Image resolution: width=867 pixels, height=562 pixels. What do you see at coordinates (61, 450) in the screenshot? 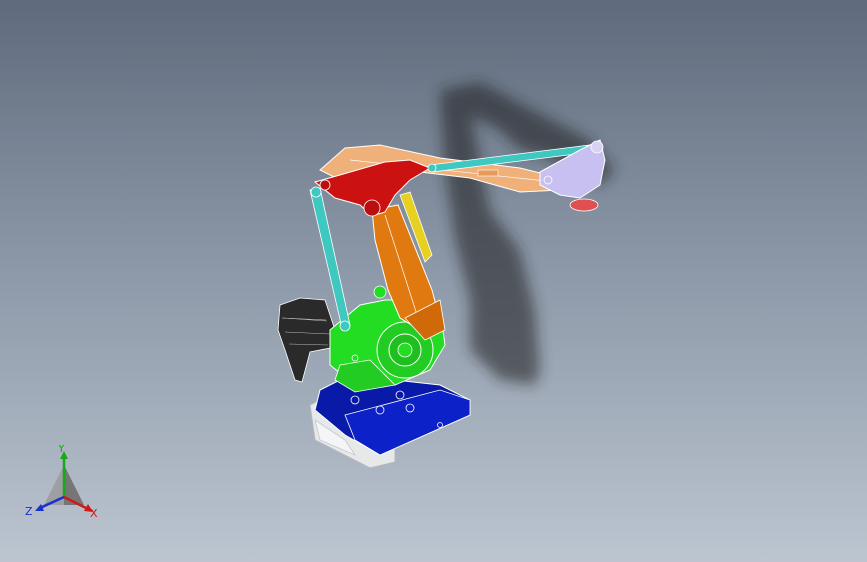
I see `y-axis-label: Y` at bounding box center [61, 450].